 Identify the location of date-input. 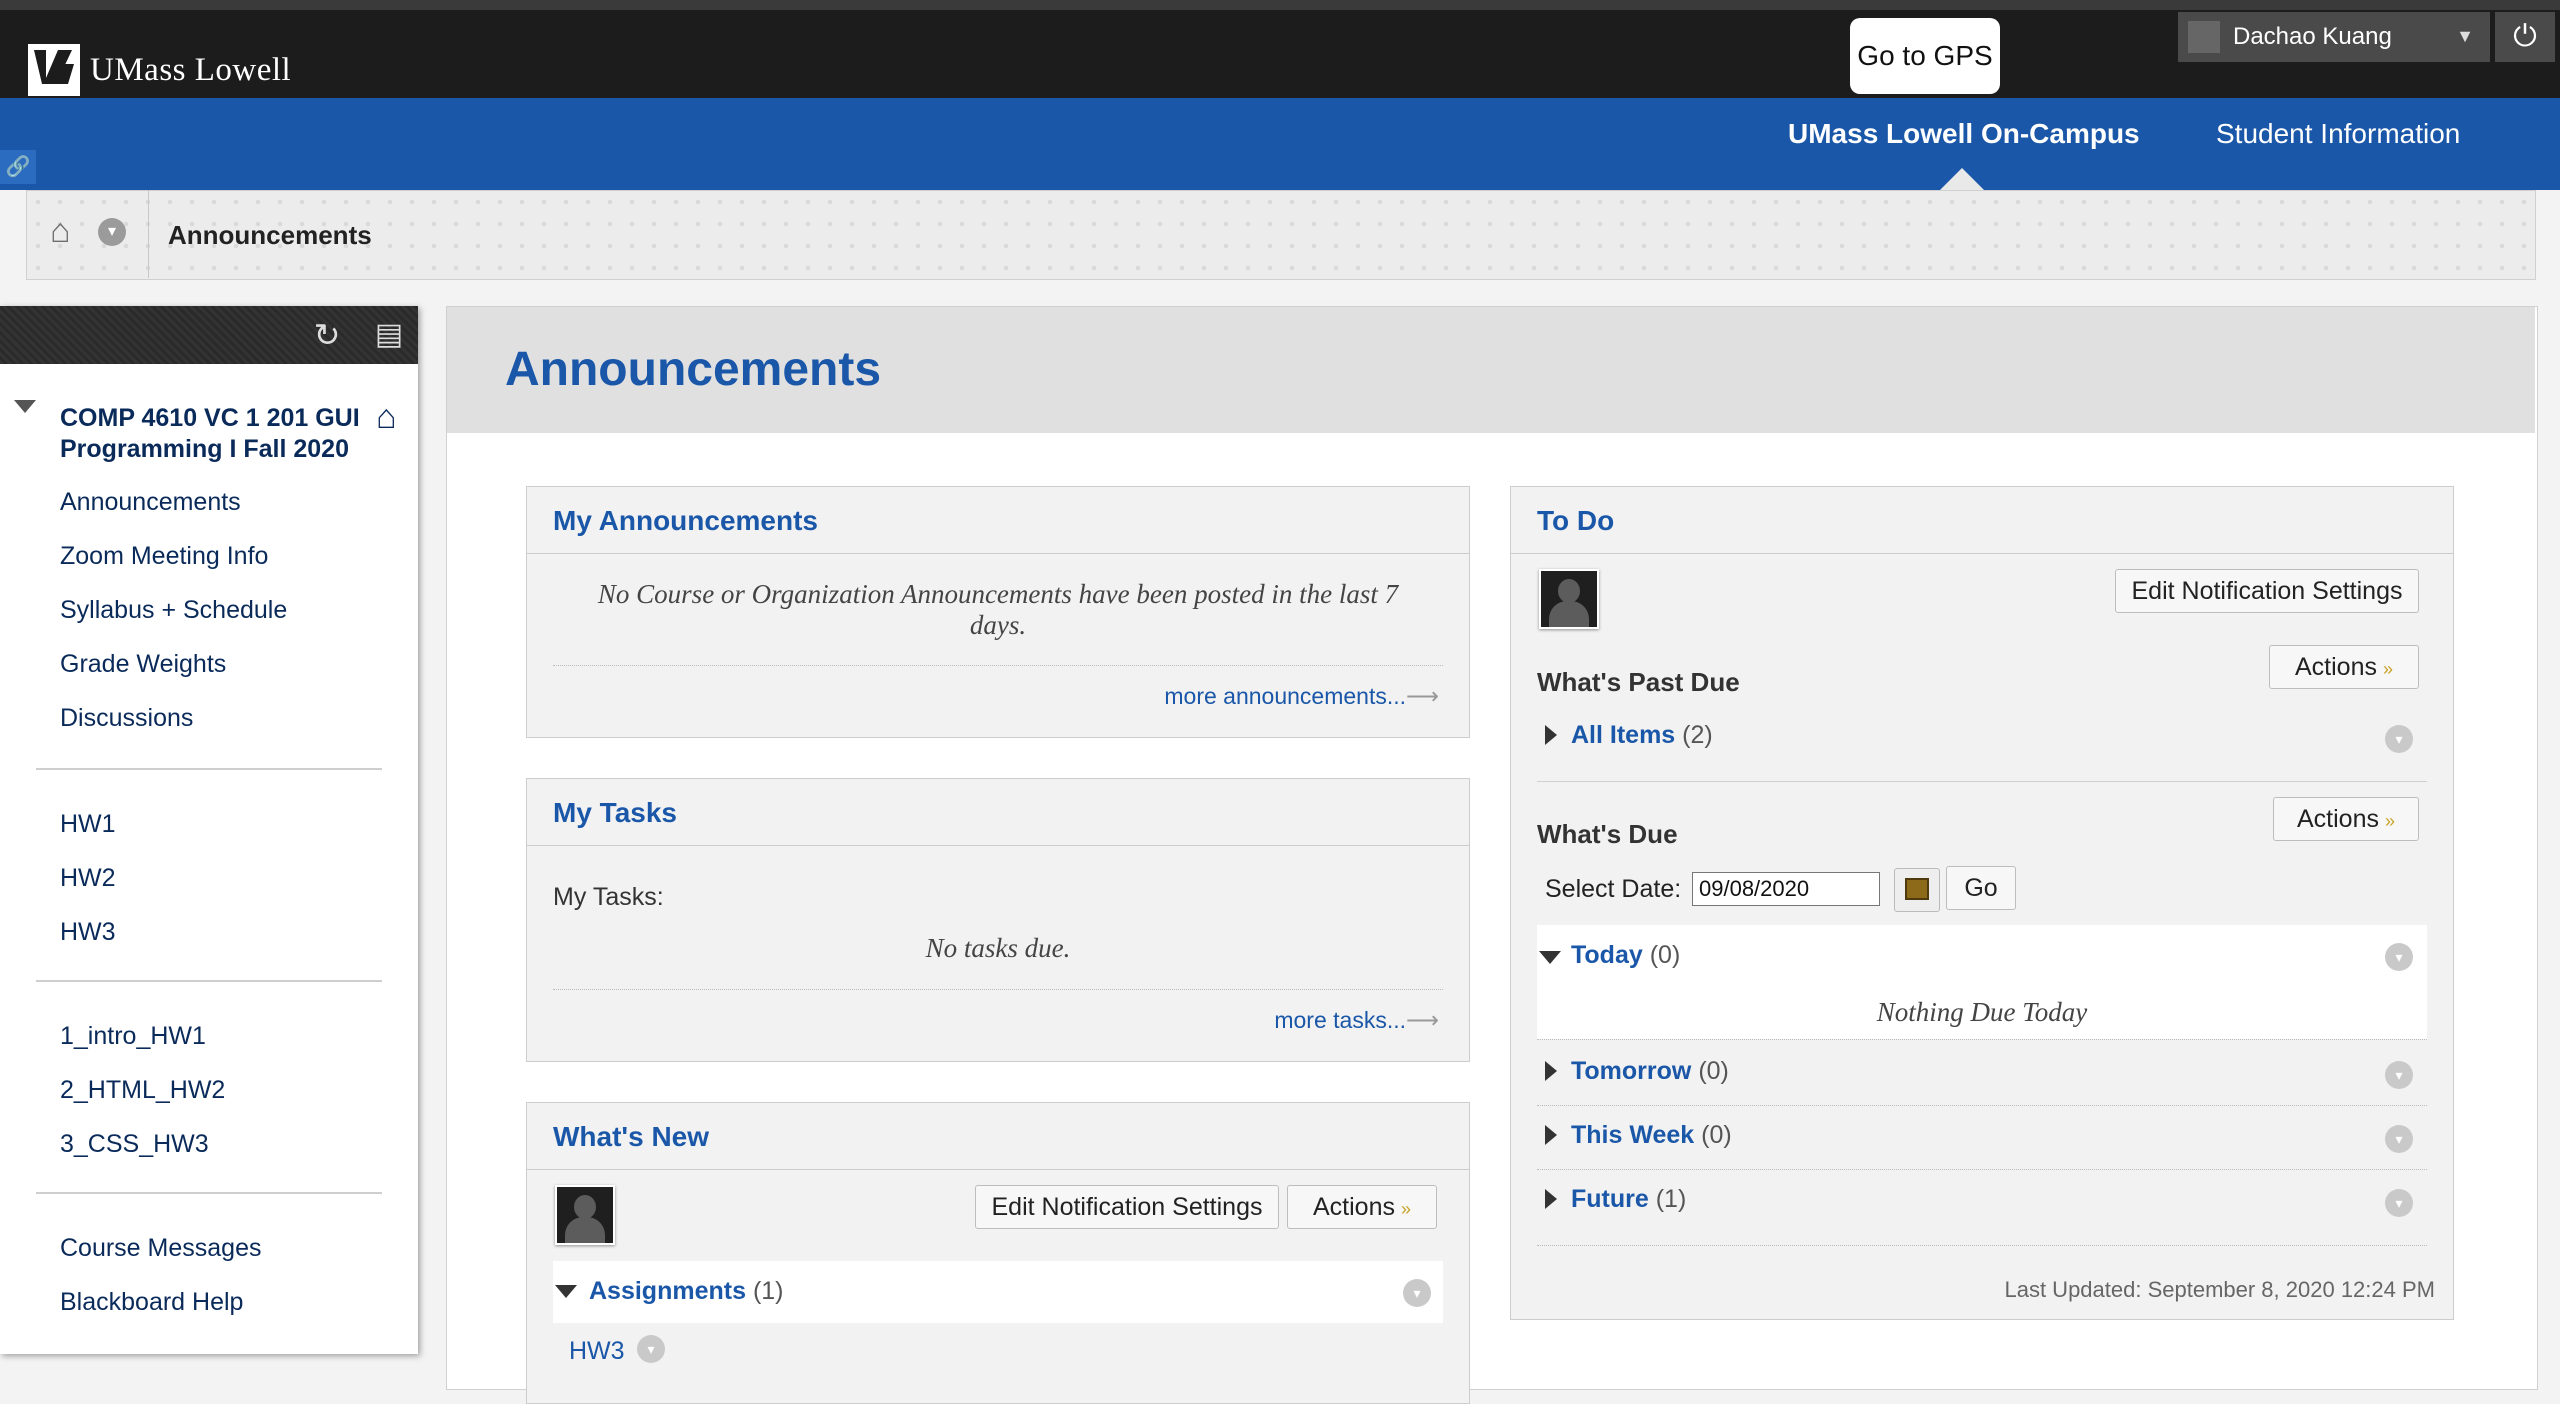
(1786, 889).